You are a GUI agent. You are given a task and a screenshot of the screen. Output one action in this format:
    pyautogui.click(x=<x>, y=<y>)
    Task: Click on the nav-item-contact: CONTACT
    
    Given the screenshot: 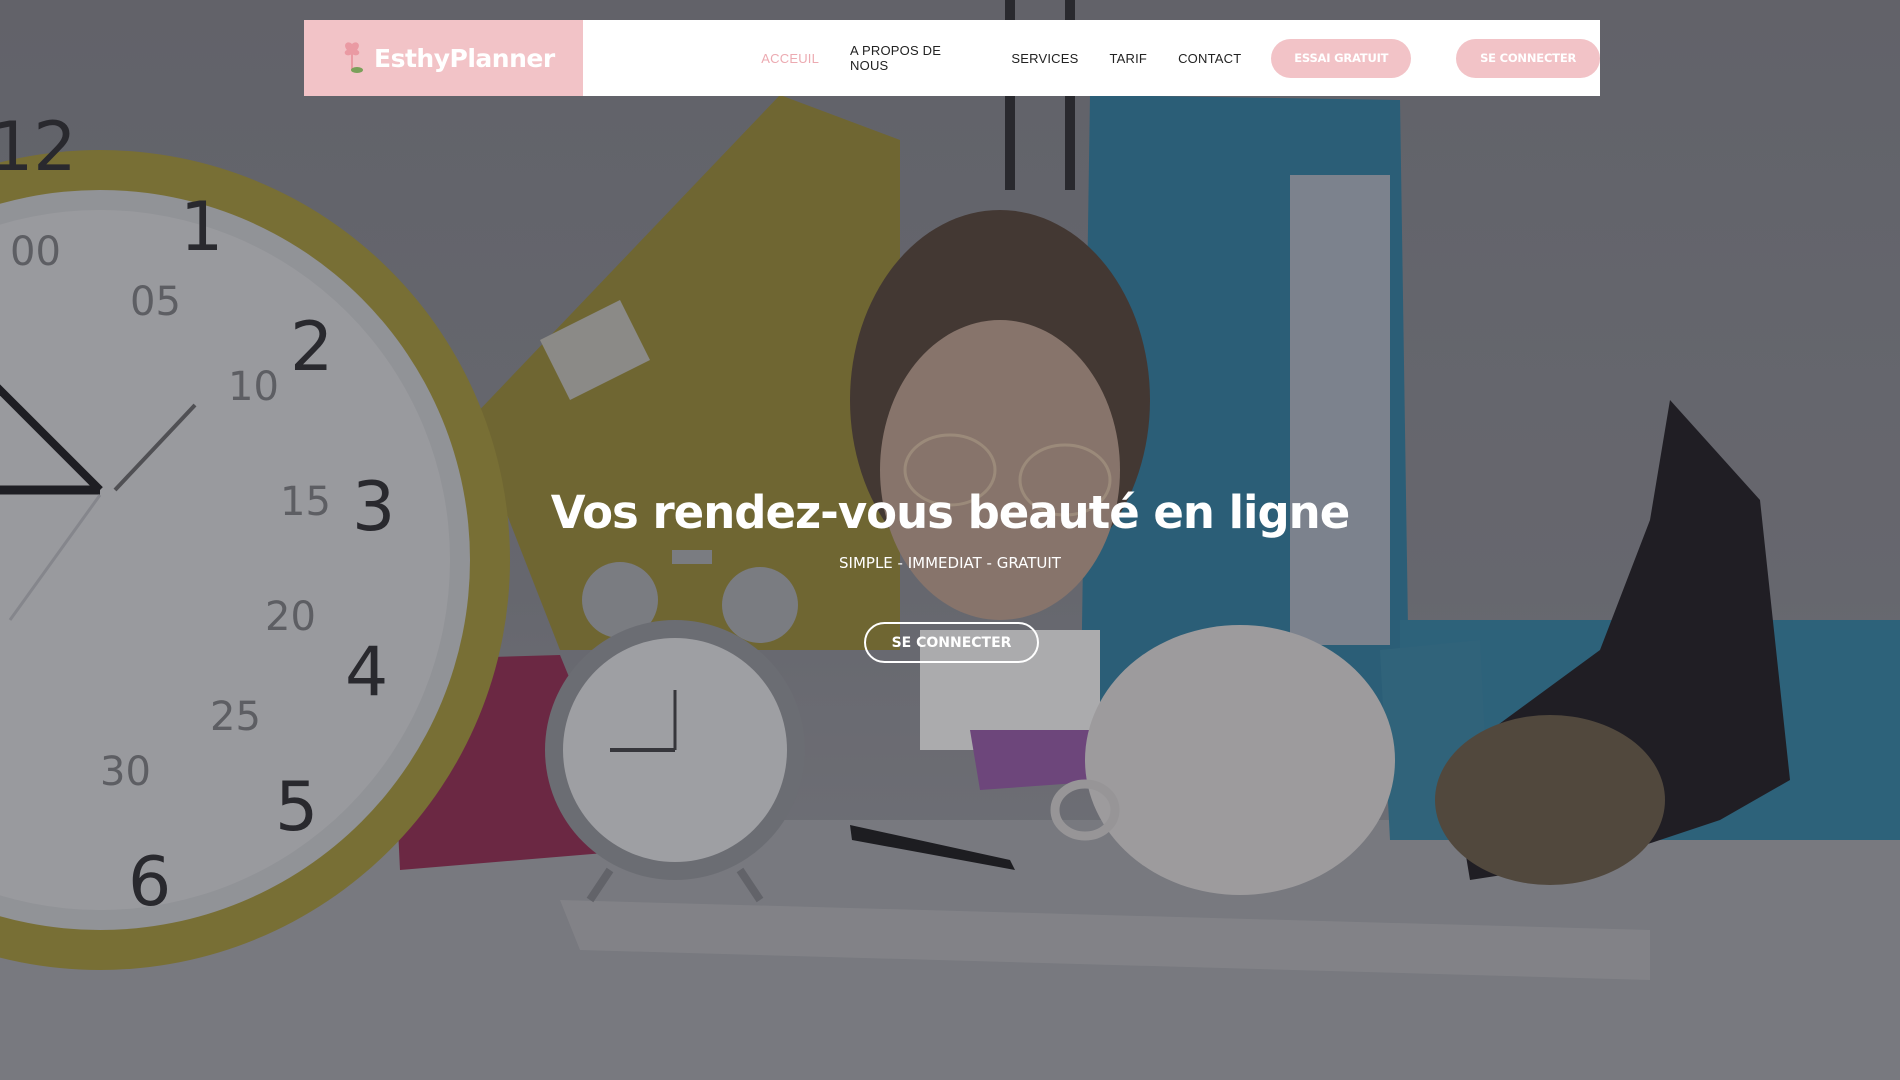 What is the action you would take?
    pyautogui.click(x=1209, y=58)
    